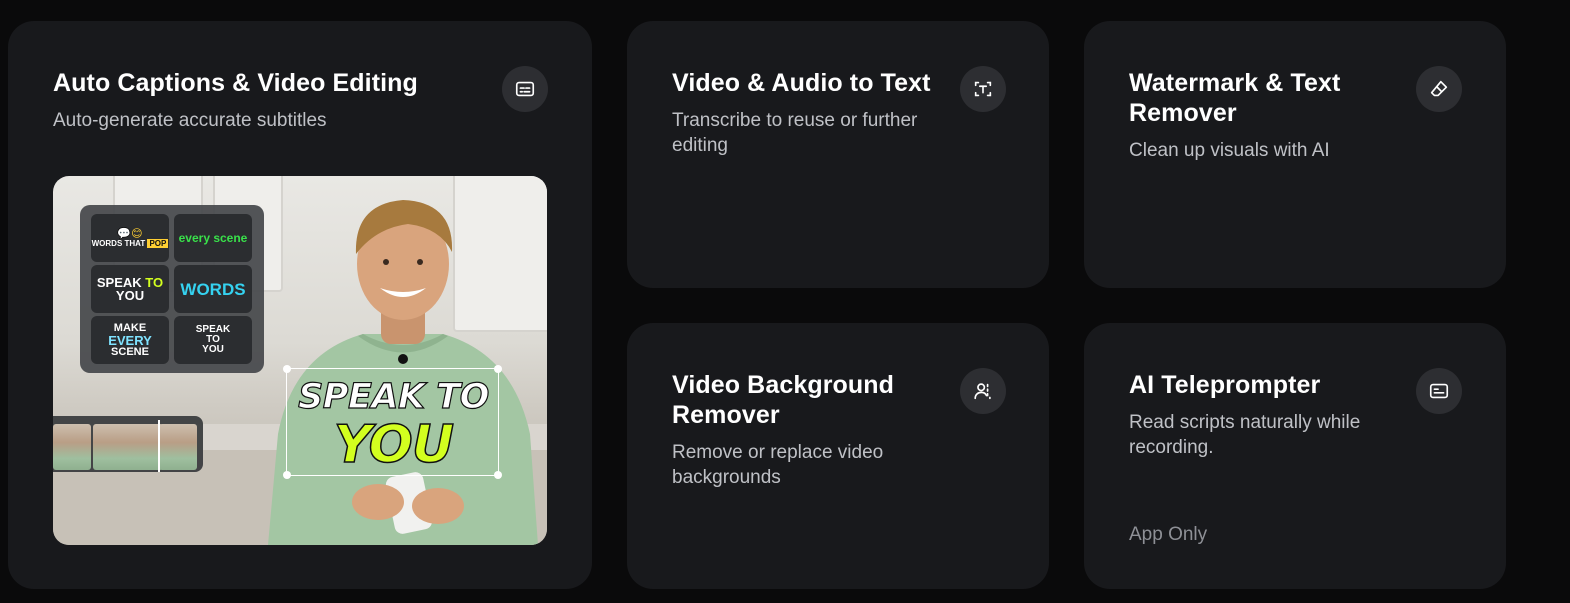 This screenshot has height=603, width=1570. What do you see at coordinates (235, 83) in the screenshot?
I see `card-title: Auto Captions & Video Editing` at bounding box center [235, 83].